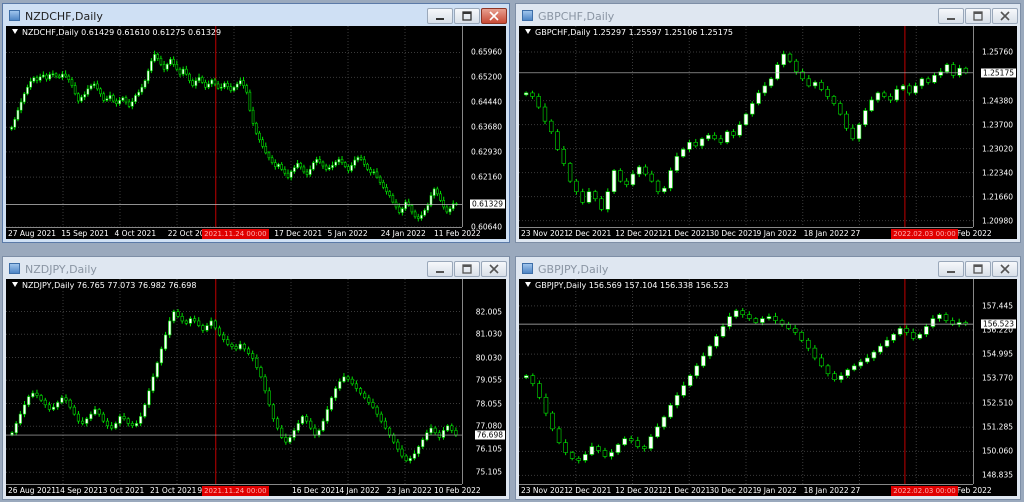 Image resolution: width=1024 pixels, height=502 pixels. What do you see at coordinates (488, 426) in the screenshot?
I see `y-tick-label: 77.080` at bounding box center [488, 426].